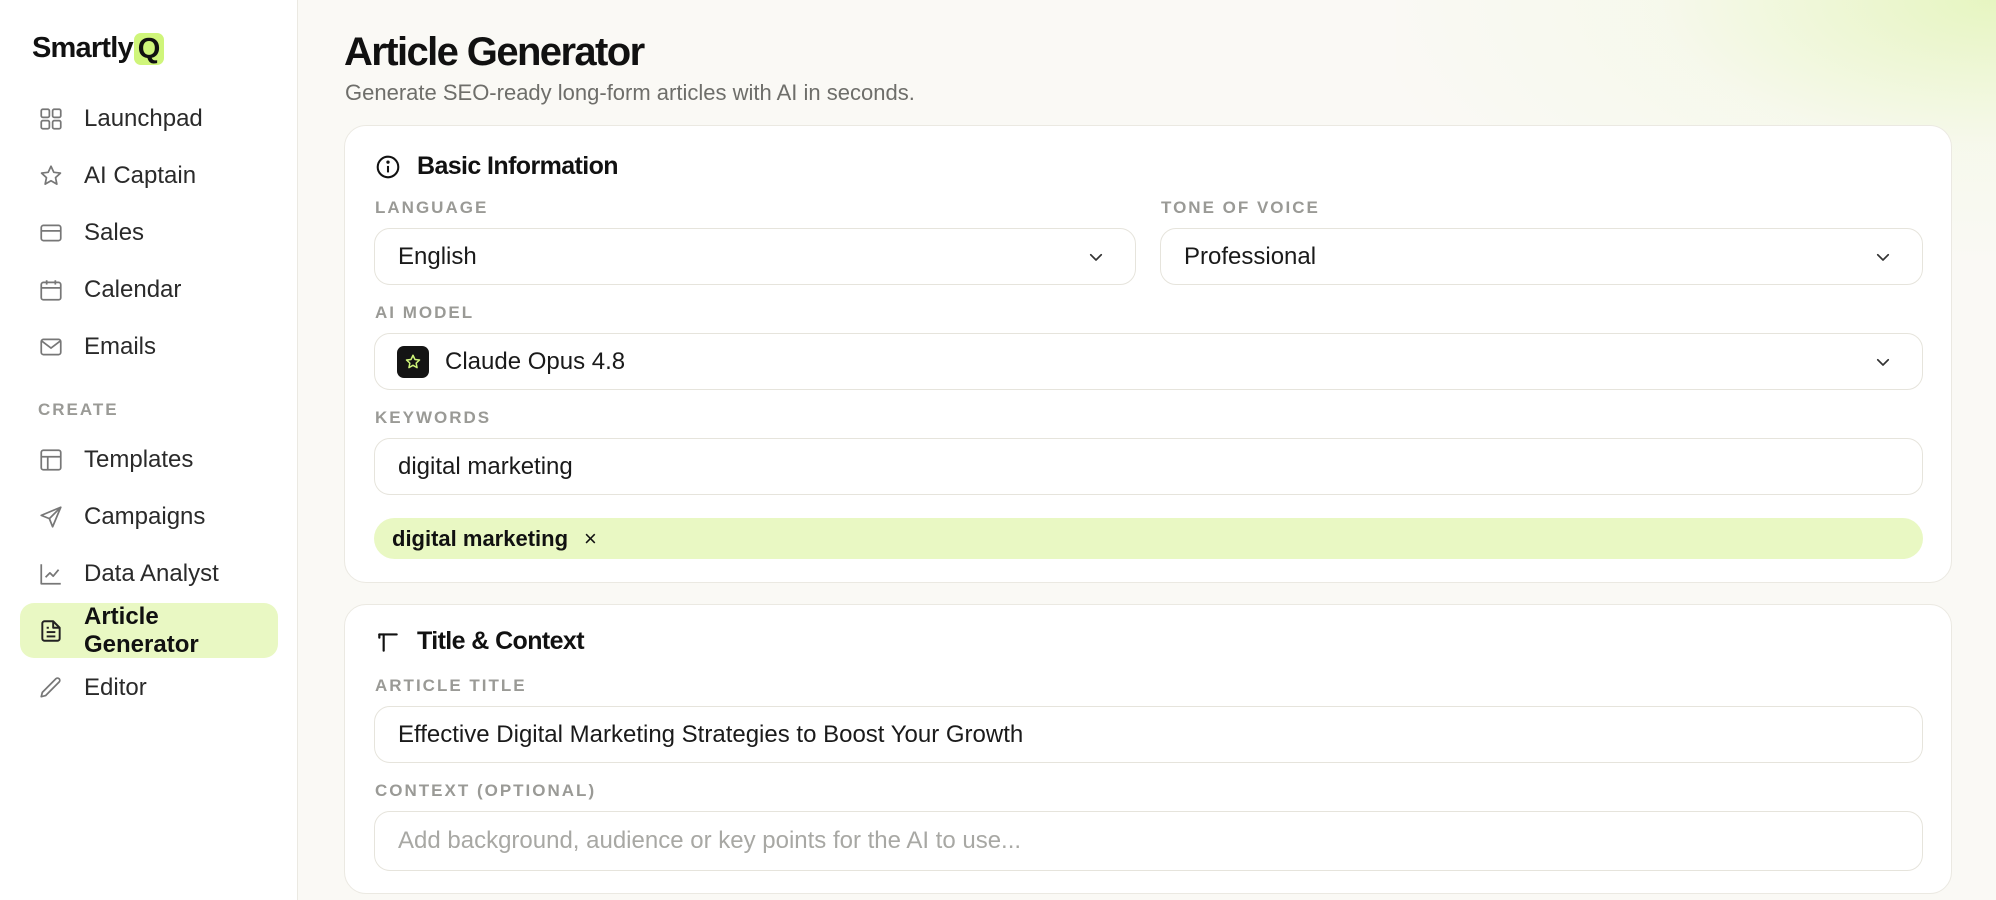  What do you see at coordinates (1250, 256) in the screenshot?
I see `tone-value: Professional` at bounding box center [1250, 256].